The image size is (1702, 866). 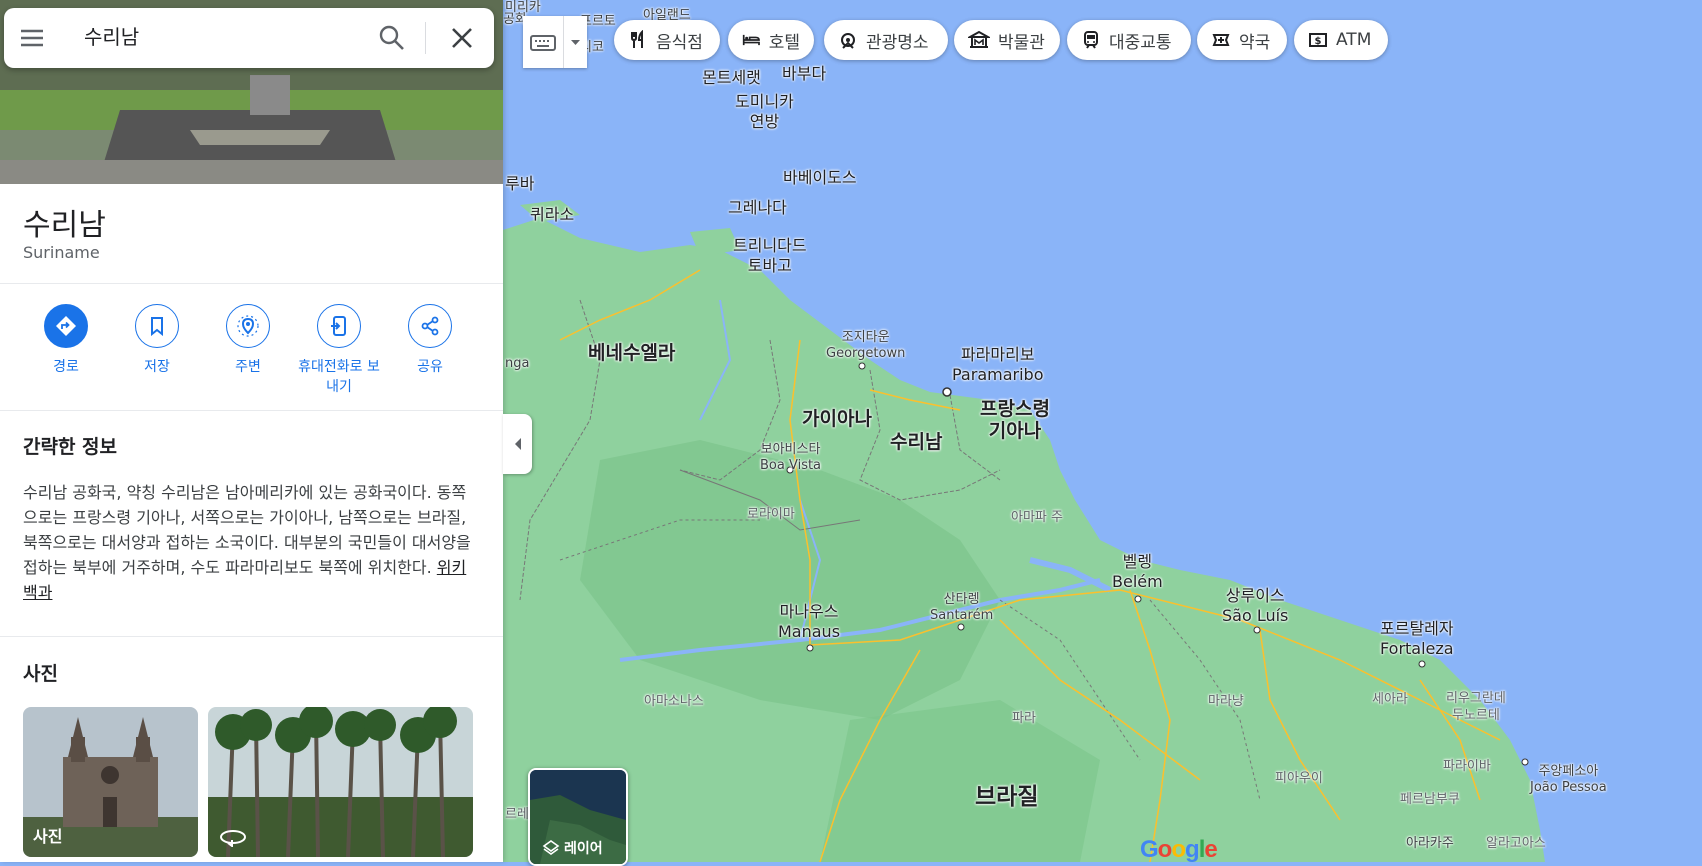 I want to click on map-label-georgetown-en: Georgetown, so click(x=866, y=353).